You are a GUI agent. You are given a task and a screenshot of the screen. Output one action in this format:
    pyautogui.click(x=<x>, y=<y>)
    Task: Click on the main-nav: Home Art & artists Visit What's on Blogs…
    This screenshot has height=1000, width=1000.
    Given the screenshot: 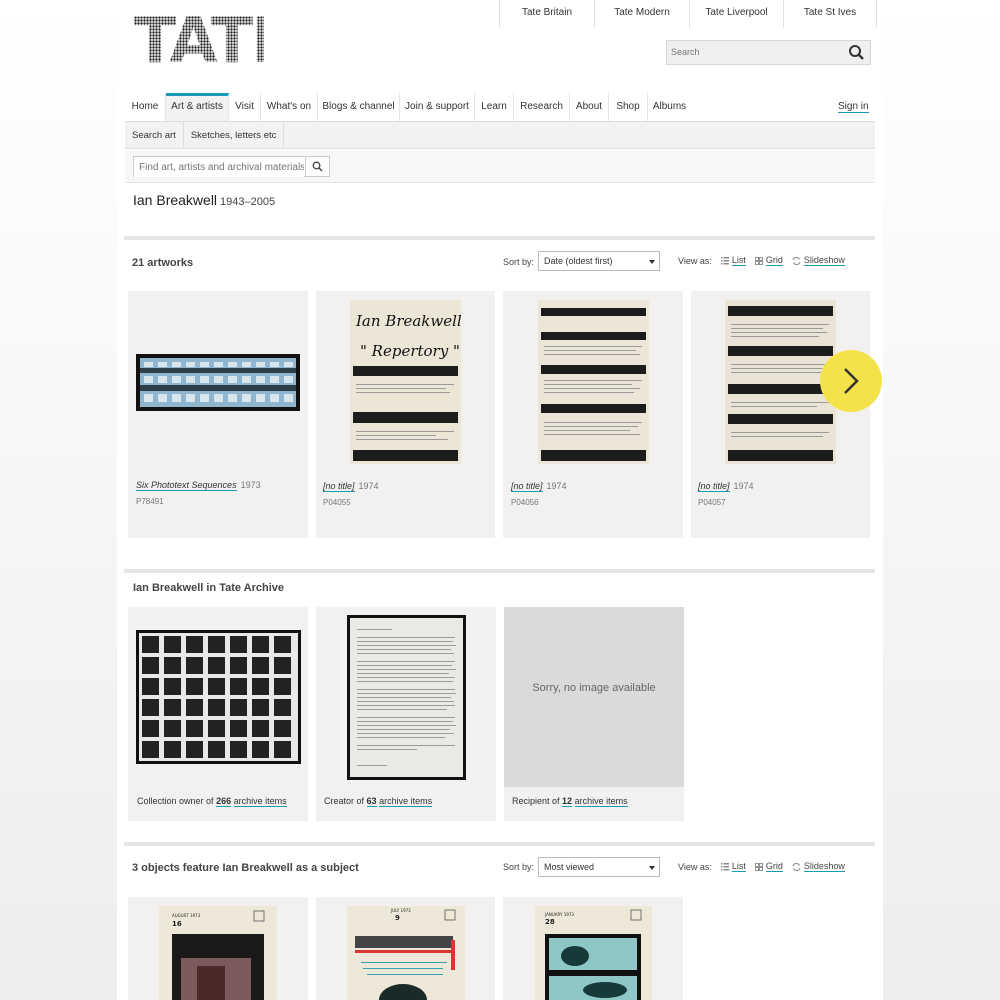 What is the action you would take?
    pyautogui.click(x=500, y=107)
    